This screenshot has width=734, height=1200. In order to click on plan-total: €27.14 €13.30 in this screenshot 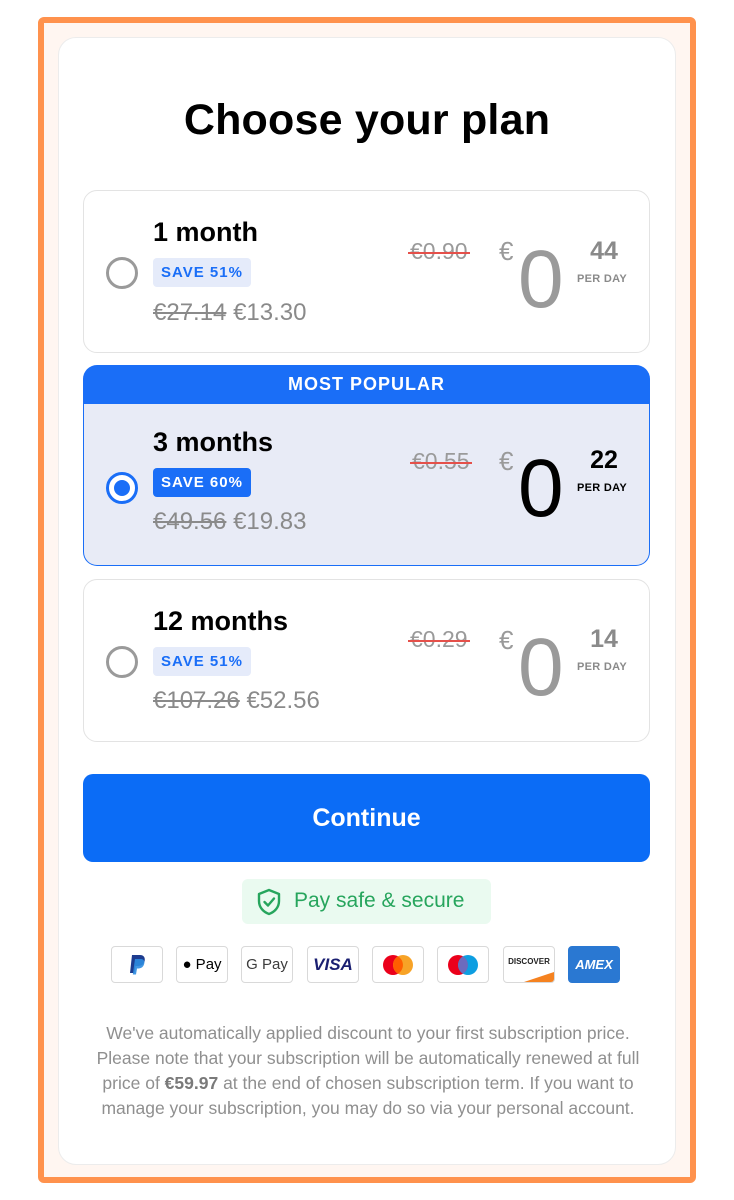, I will do `click(229, 313)`.